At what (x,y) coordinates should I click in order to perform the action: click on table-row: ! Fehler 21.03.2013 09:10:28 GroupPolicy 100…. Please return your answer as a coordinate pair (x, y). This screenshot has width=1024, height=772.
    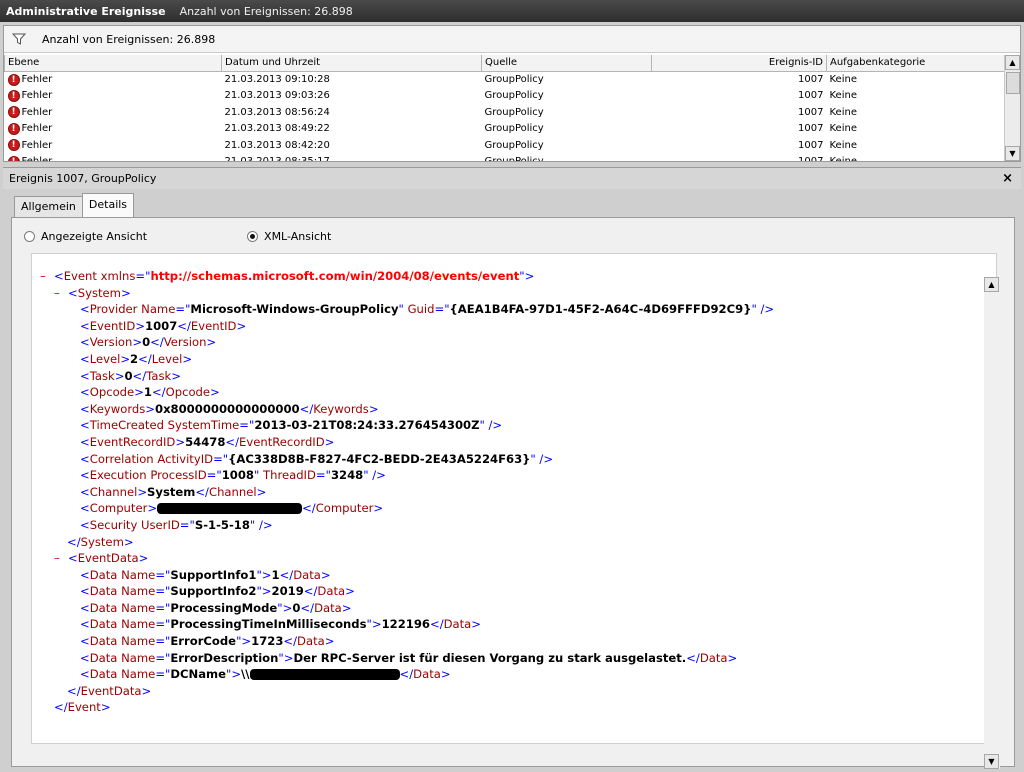
    Looking at the image, I should click on (505, 79).